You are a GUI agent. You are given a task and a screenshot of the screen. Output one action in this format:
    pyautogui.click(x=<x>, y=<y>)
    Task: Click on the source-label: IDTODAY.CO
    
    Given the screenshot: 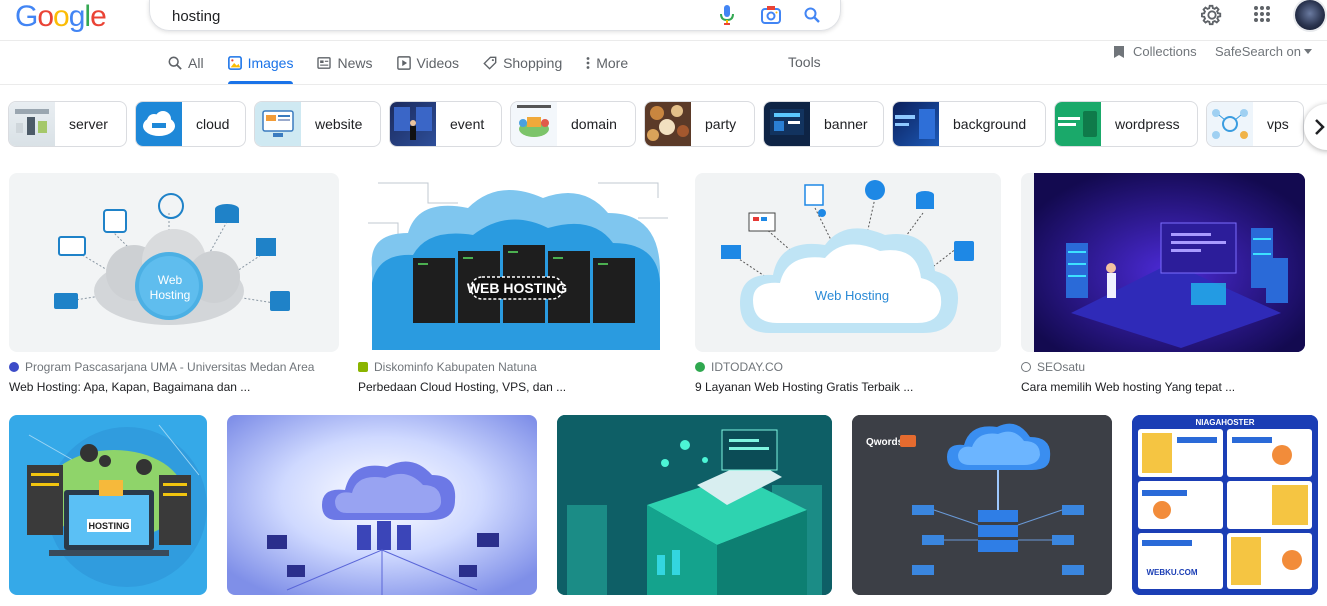 What is the action you would take?
    pyautogui.click(x=747, y=367)
    